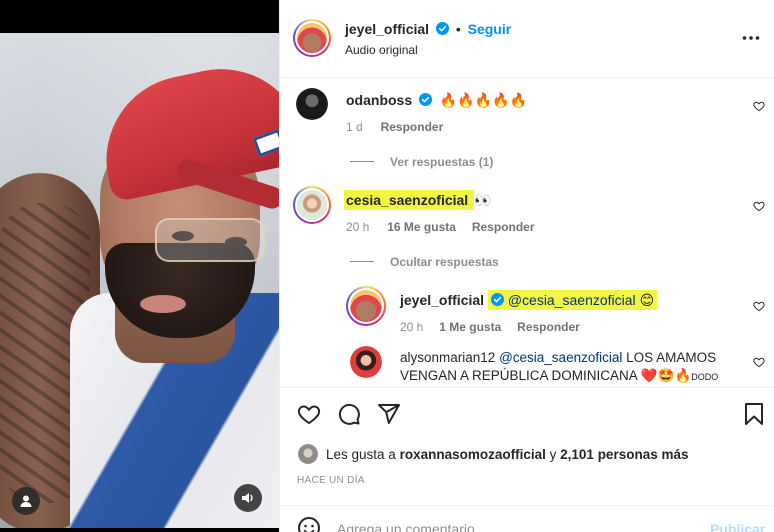  I want to click on audio-label: Audio original, so click(381, 50).